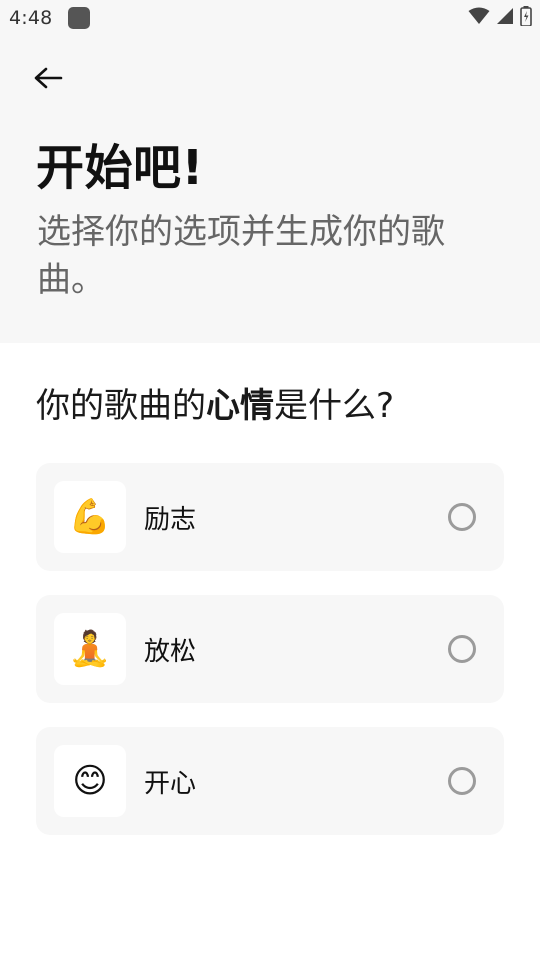 The image size is (540, 960). Describe the element at coordinates (270, 18) in the screenshot. I see `status-bar: 4:48` at that location.